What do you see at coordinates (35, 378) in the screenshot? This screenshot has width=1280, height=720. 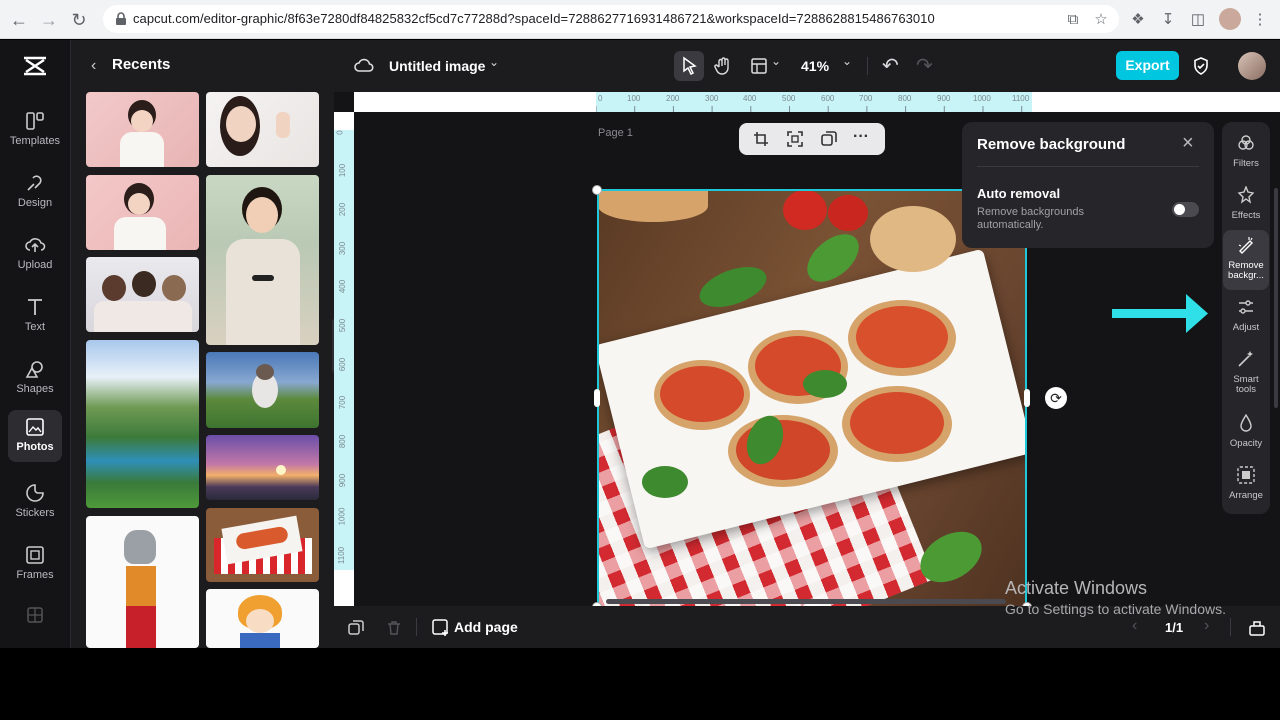 I see `nav-shapes: Shapes` at bounding box center [35, 378].